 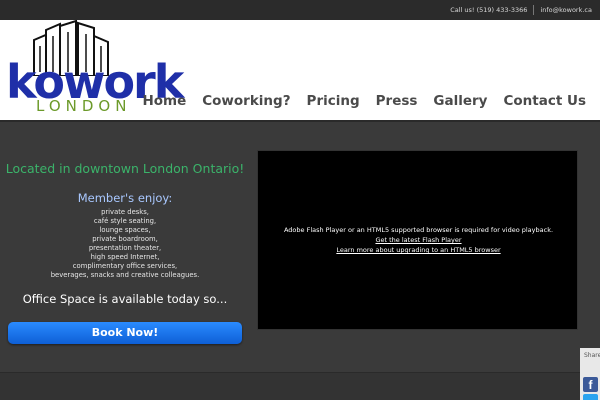 I want to click on phone-link: Call us! (519) 433-3366, so click(x=488, y=10).